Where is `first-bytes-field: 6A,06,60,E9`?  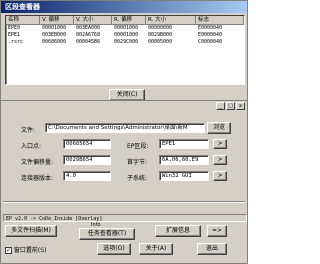
first-bytes-field: 6A,06,60,E9 is located at coordinates (184, 160).